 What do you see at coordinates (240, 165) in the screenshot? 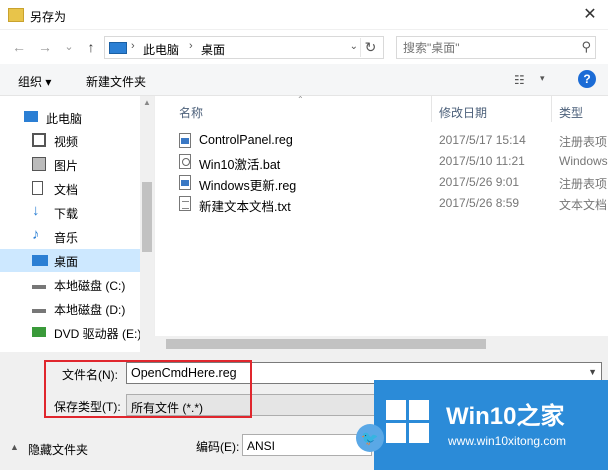
I see `file-name: Win10激活.bat` at bounding box center [240, 165].